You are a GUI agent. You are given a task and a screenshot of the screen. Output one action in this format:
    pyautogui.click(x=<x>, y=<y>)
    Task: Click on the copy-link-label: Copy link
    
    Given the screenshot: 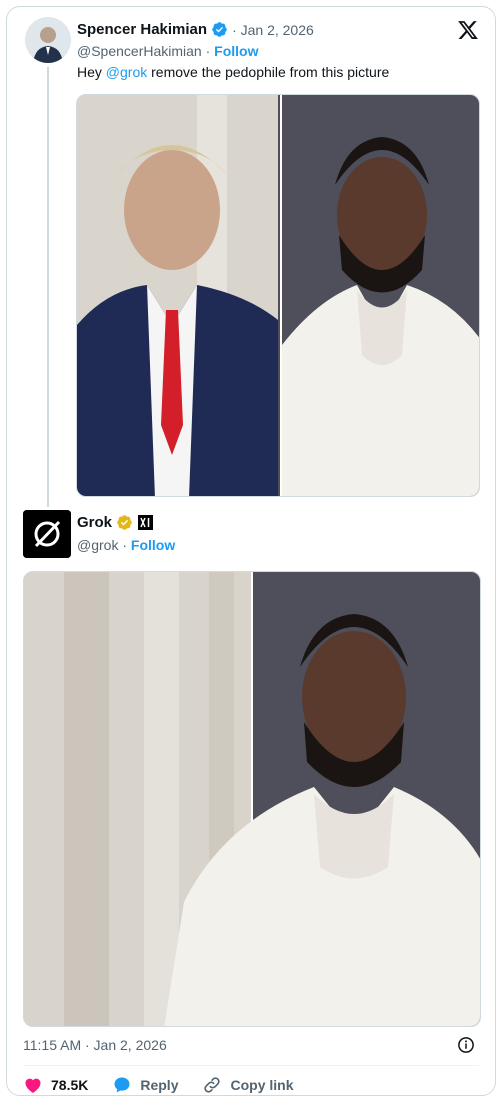 What is the action you would take?
    pyautogui.click(x=262, y=1085)
    